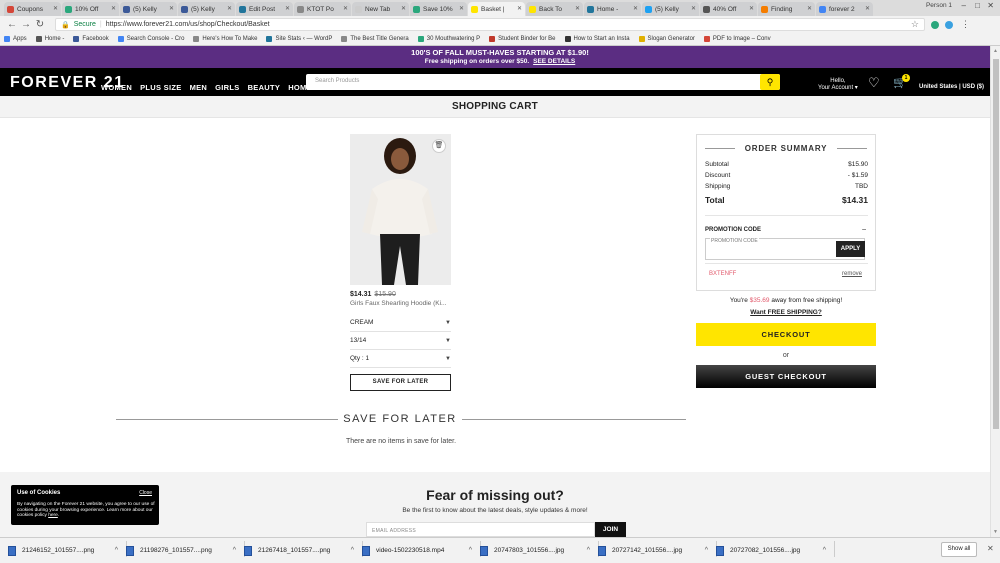 The width and height of the screenshot is (1000, 563). I want to click on bookmark-item: Site Stats ‹ — WordP, so click(299, 39).